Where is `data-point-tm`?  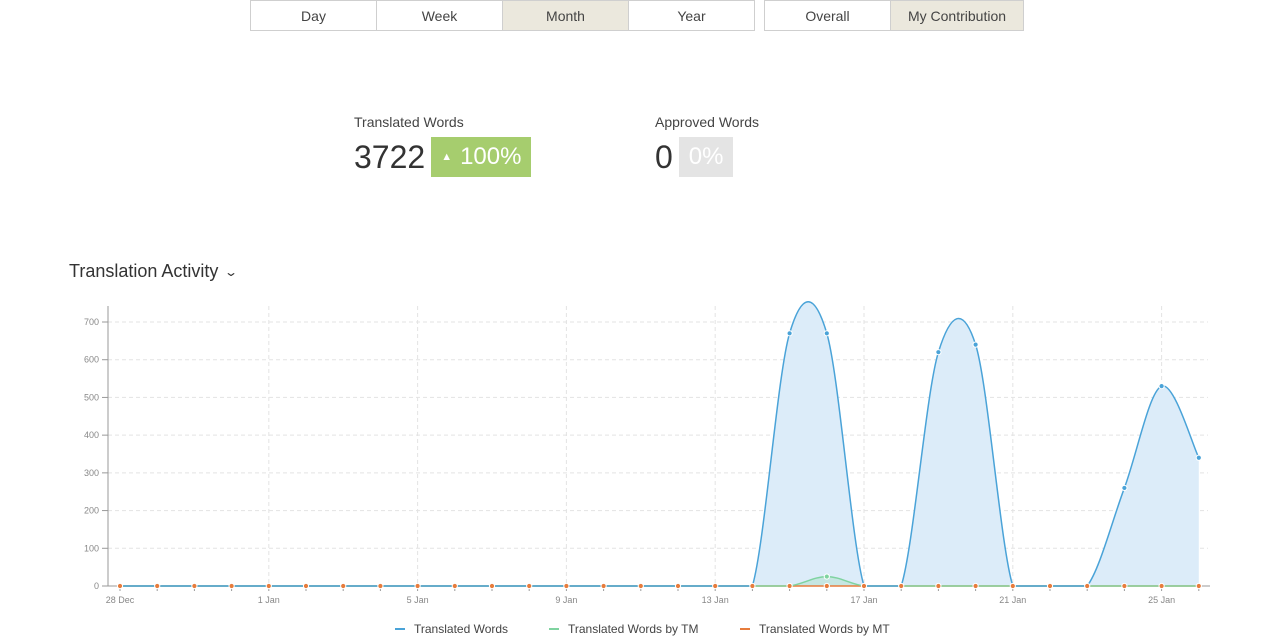 data-point-tm is located at coordinates (826, 576).